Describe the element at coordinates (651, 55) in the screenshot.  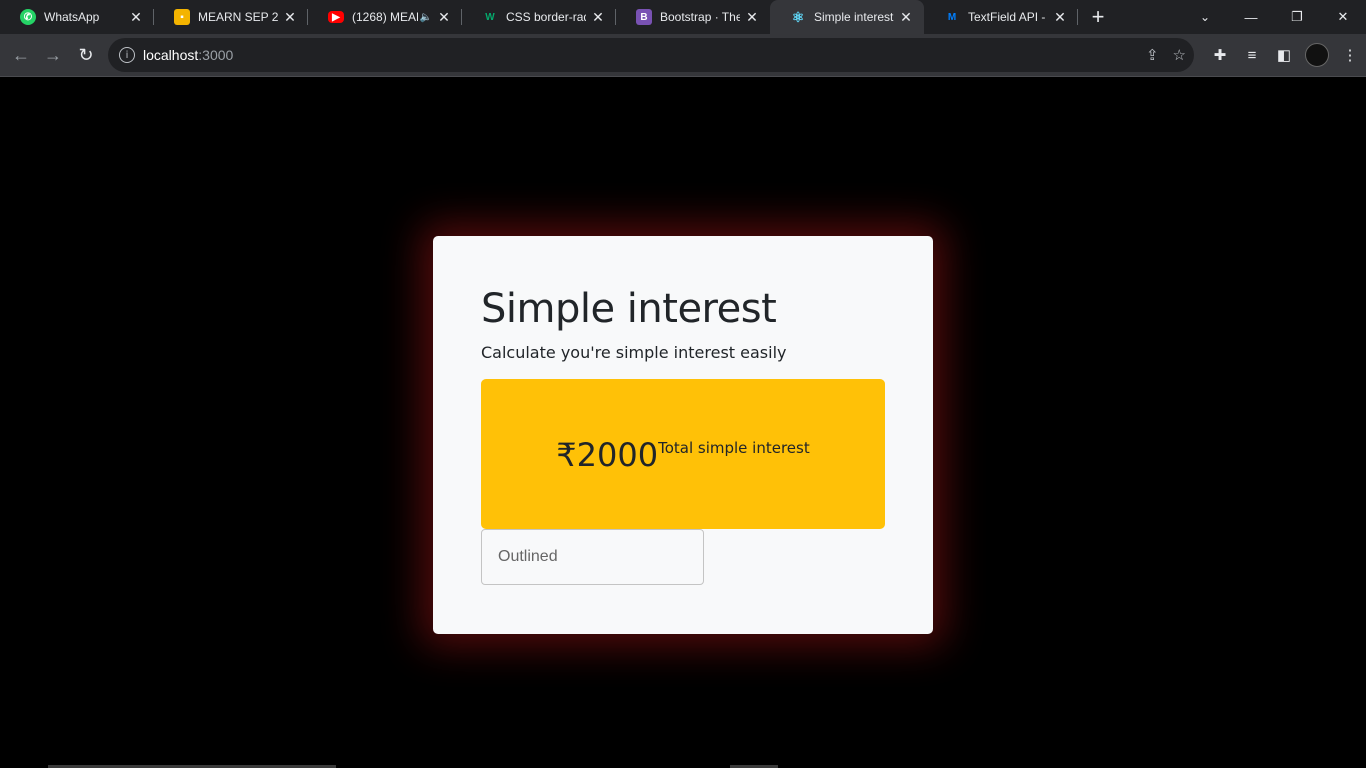
I see `address-bar: i localhost:3000 ⇪ ☆` at that location.